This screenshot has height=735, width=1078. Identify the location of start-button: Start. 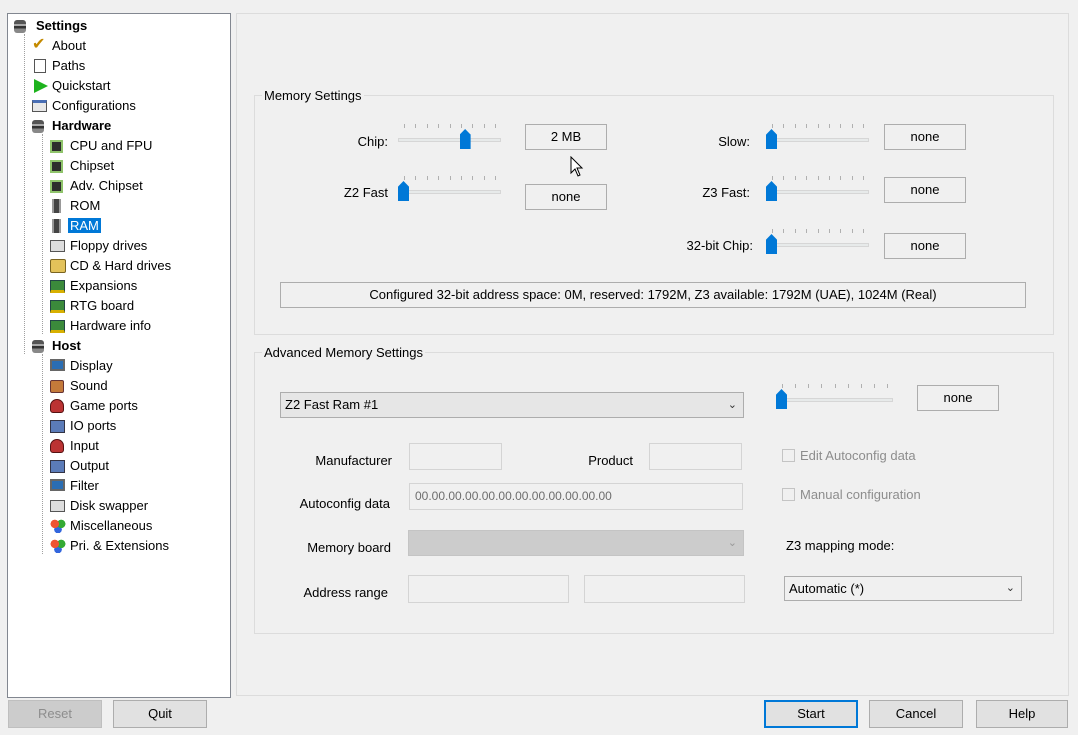
(811, 714).